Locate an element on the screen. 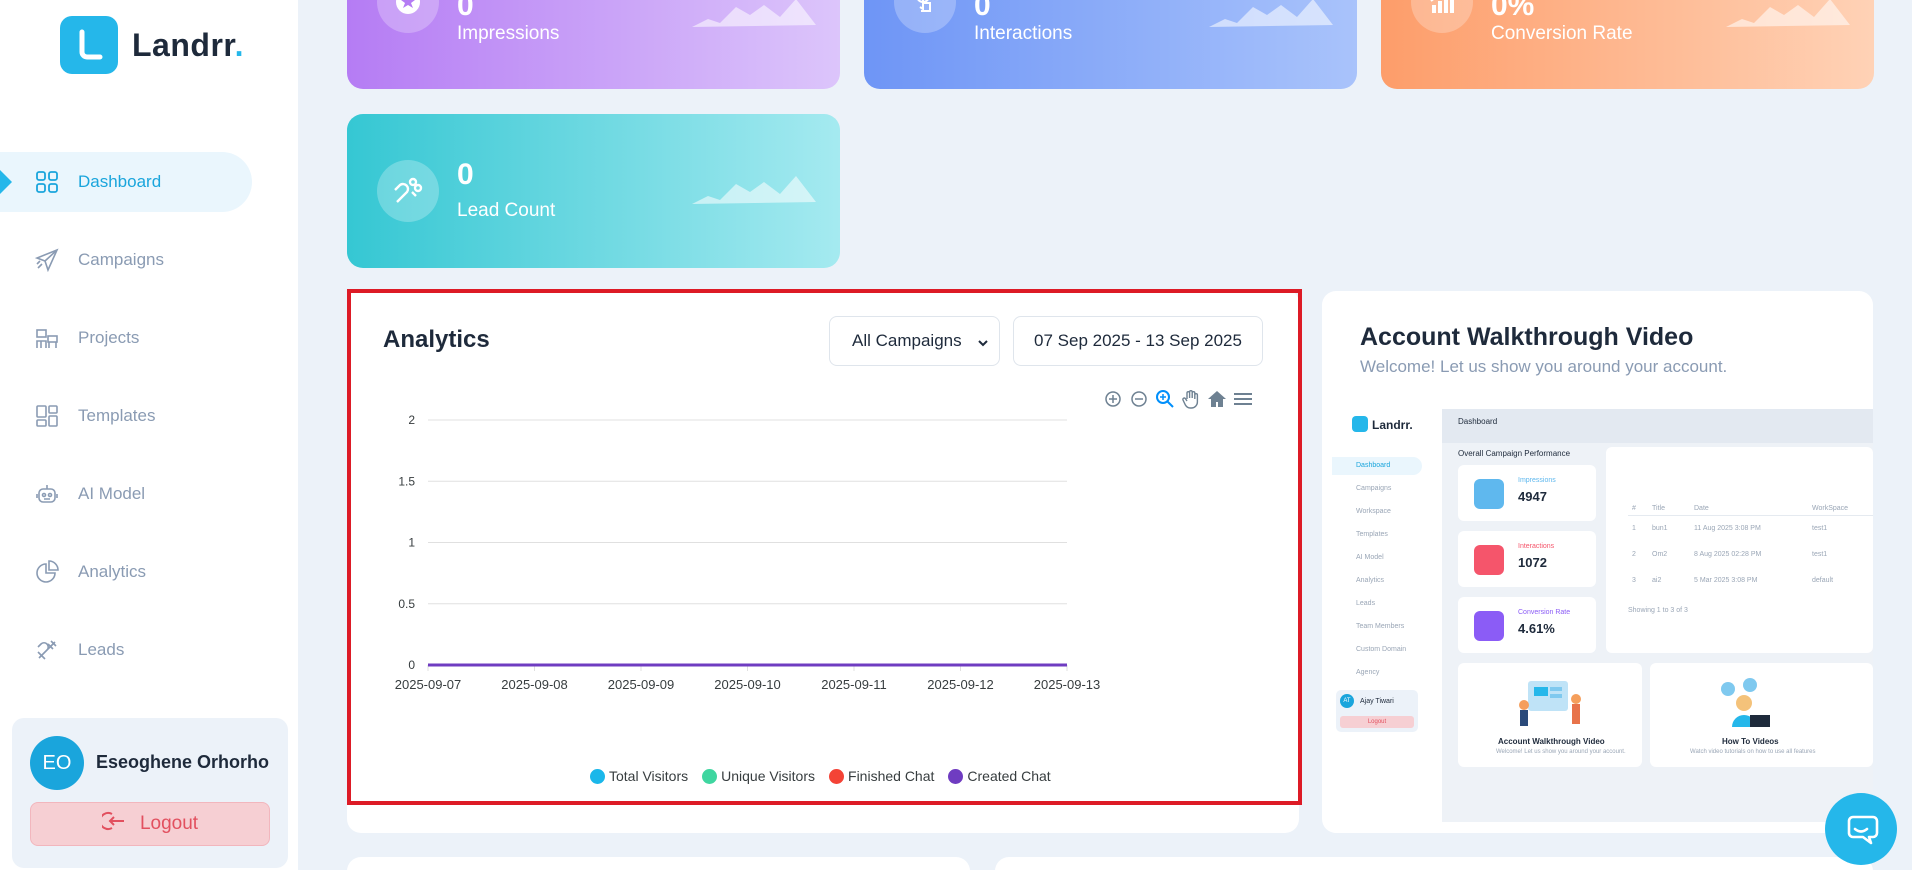  preview-nav-item: Leads is located at coordinates (1366, 603).